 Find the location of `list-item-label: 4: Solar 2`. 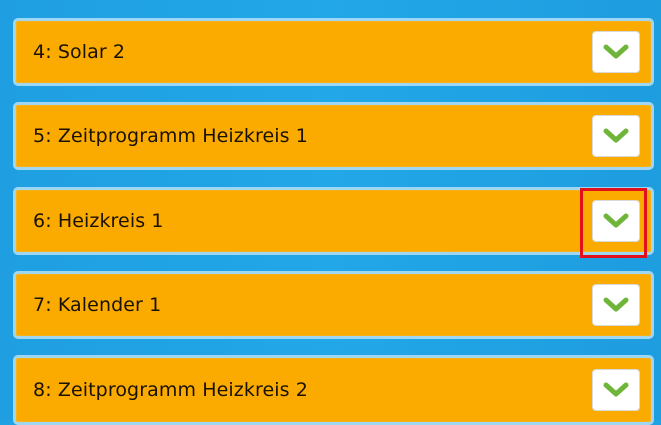

list-item-label: 4: Solar 2 is located at coordinates (79, 52).